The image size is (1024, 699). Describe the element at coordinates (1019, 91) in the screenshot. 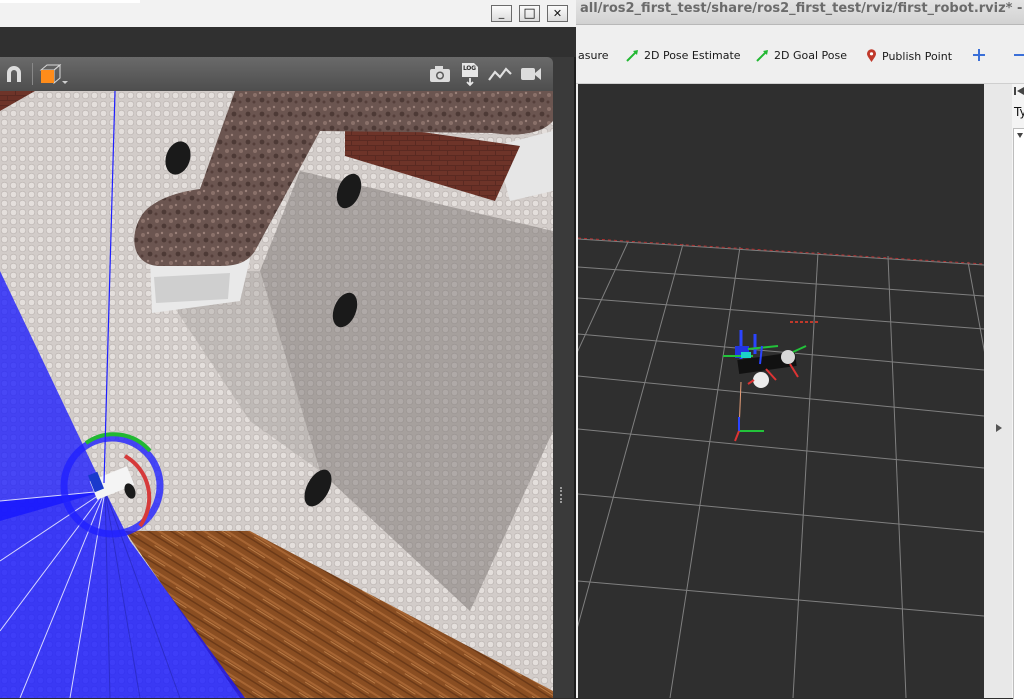

I see `panel-collapse-icon` at that location.